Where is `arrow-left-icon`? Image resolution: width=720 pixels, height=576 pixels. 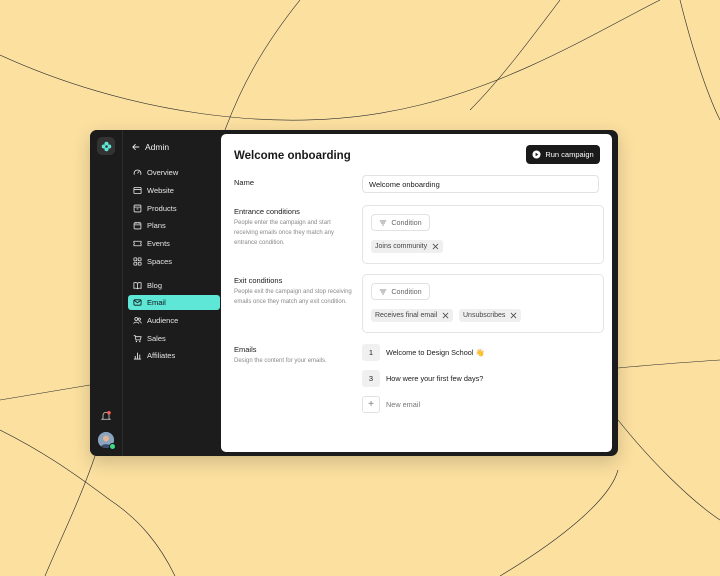 arrow-left-icon is located at coordinates (136, 147).